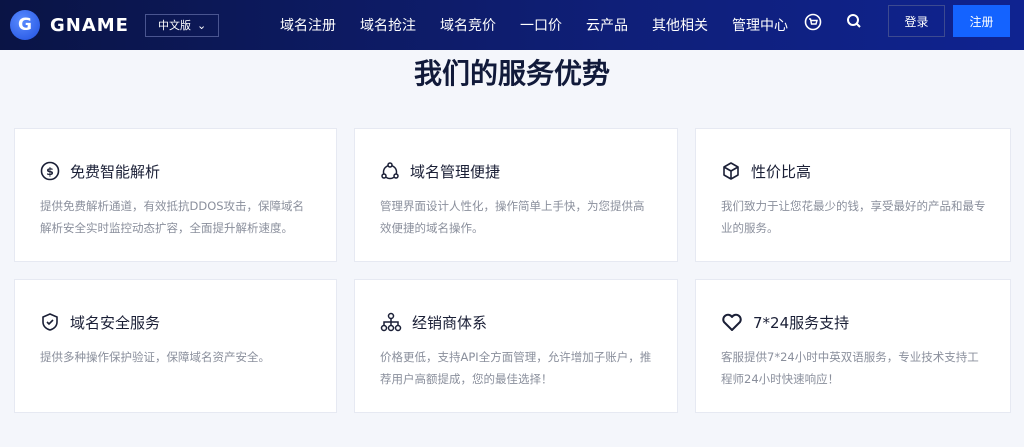 Image resolution: width=1024 pixels, height=447 pixels. Describe the element at coordinates (511, 73) in the screenshot. I see `section-title: 我们的服务优势` at that location.